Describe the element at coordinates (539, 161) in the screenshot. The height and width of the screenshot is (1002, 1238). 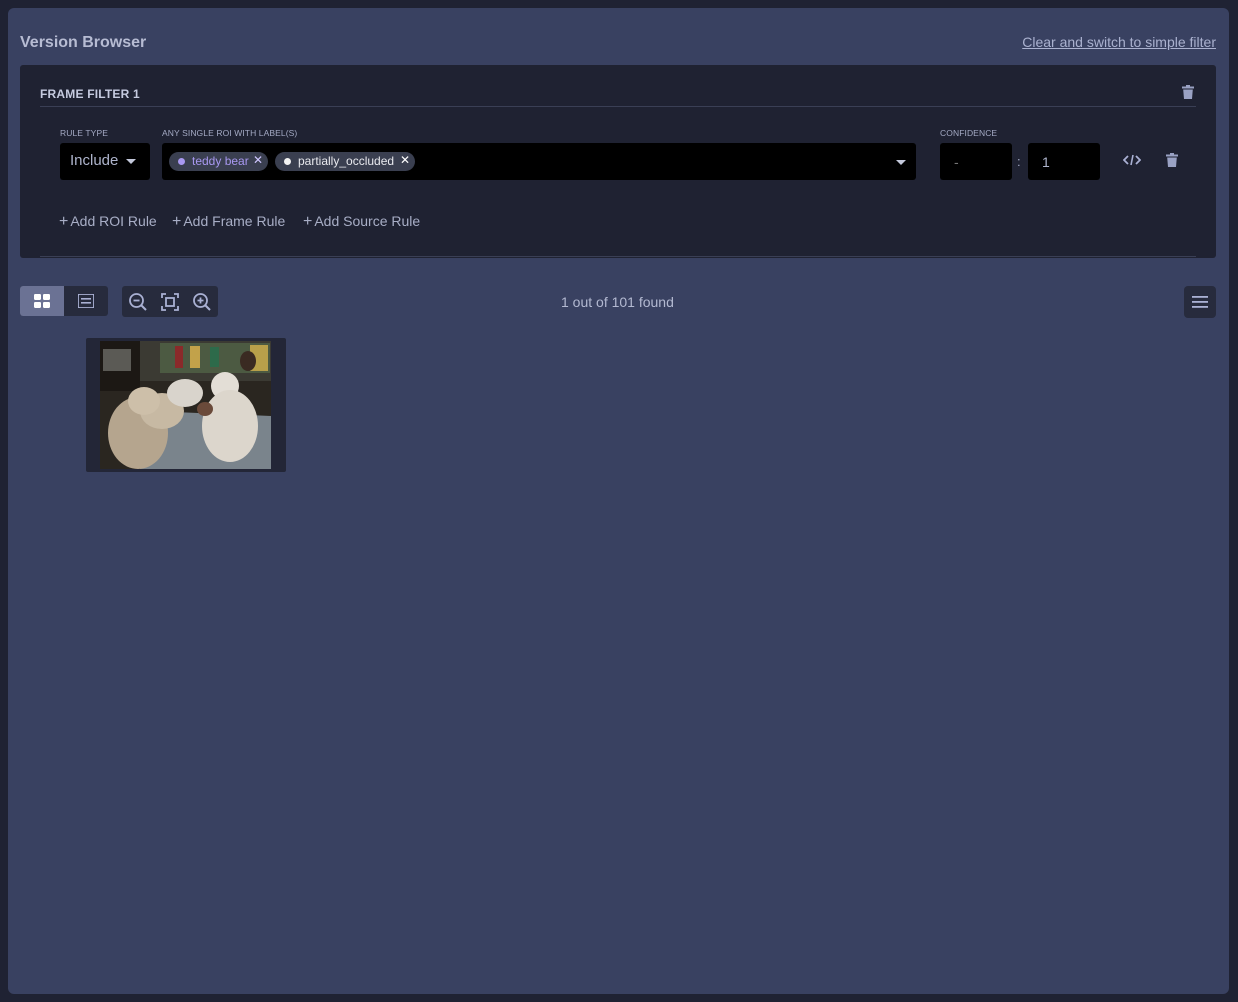
I see `roi-labels-select: teddy bear ✕ partially_occluded ✕` at that location.